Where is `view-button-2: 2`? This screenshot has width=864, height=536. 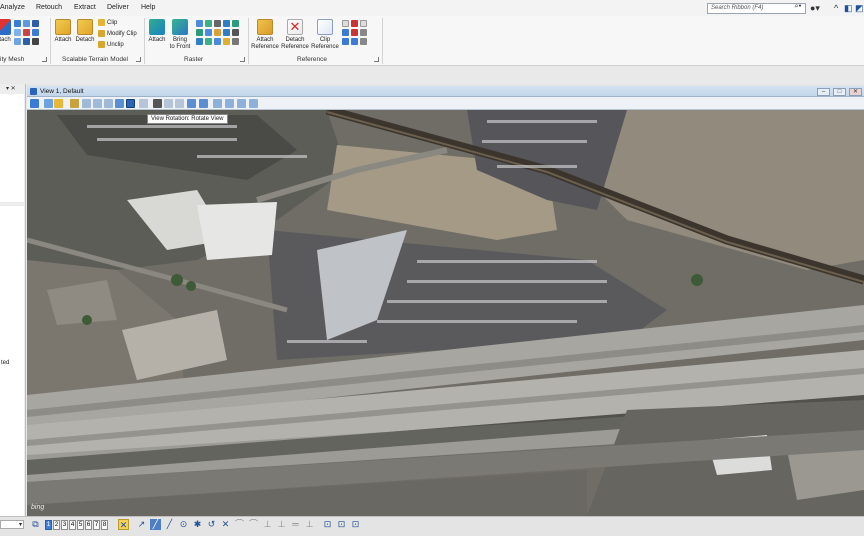 view-button-2: 2 is located at coordinates (56, 525).